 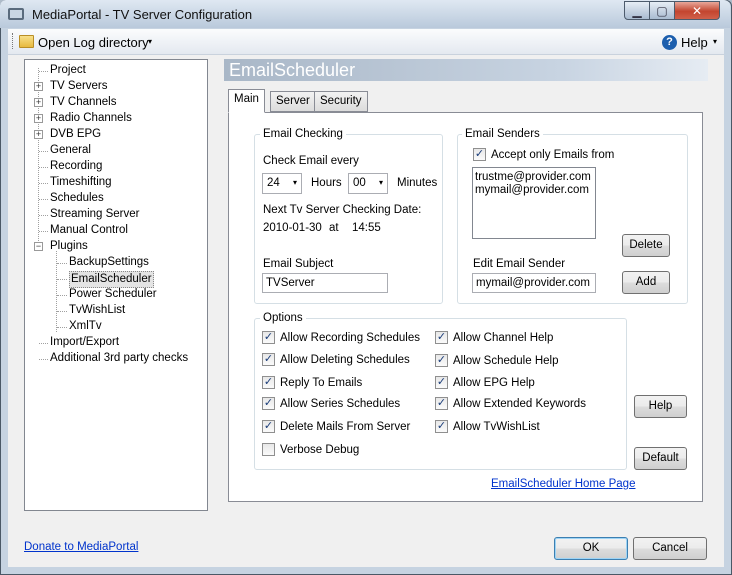 What do you see at coordinates (16, 14) in the screenshot?
I see `app-icon` at bounding box center [16, 14].